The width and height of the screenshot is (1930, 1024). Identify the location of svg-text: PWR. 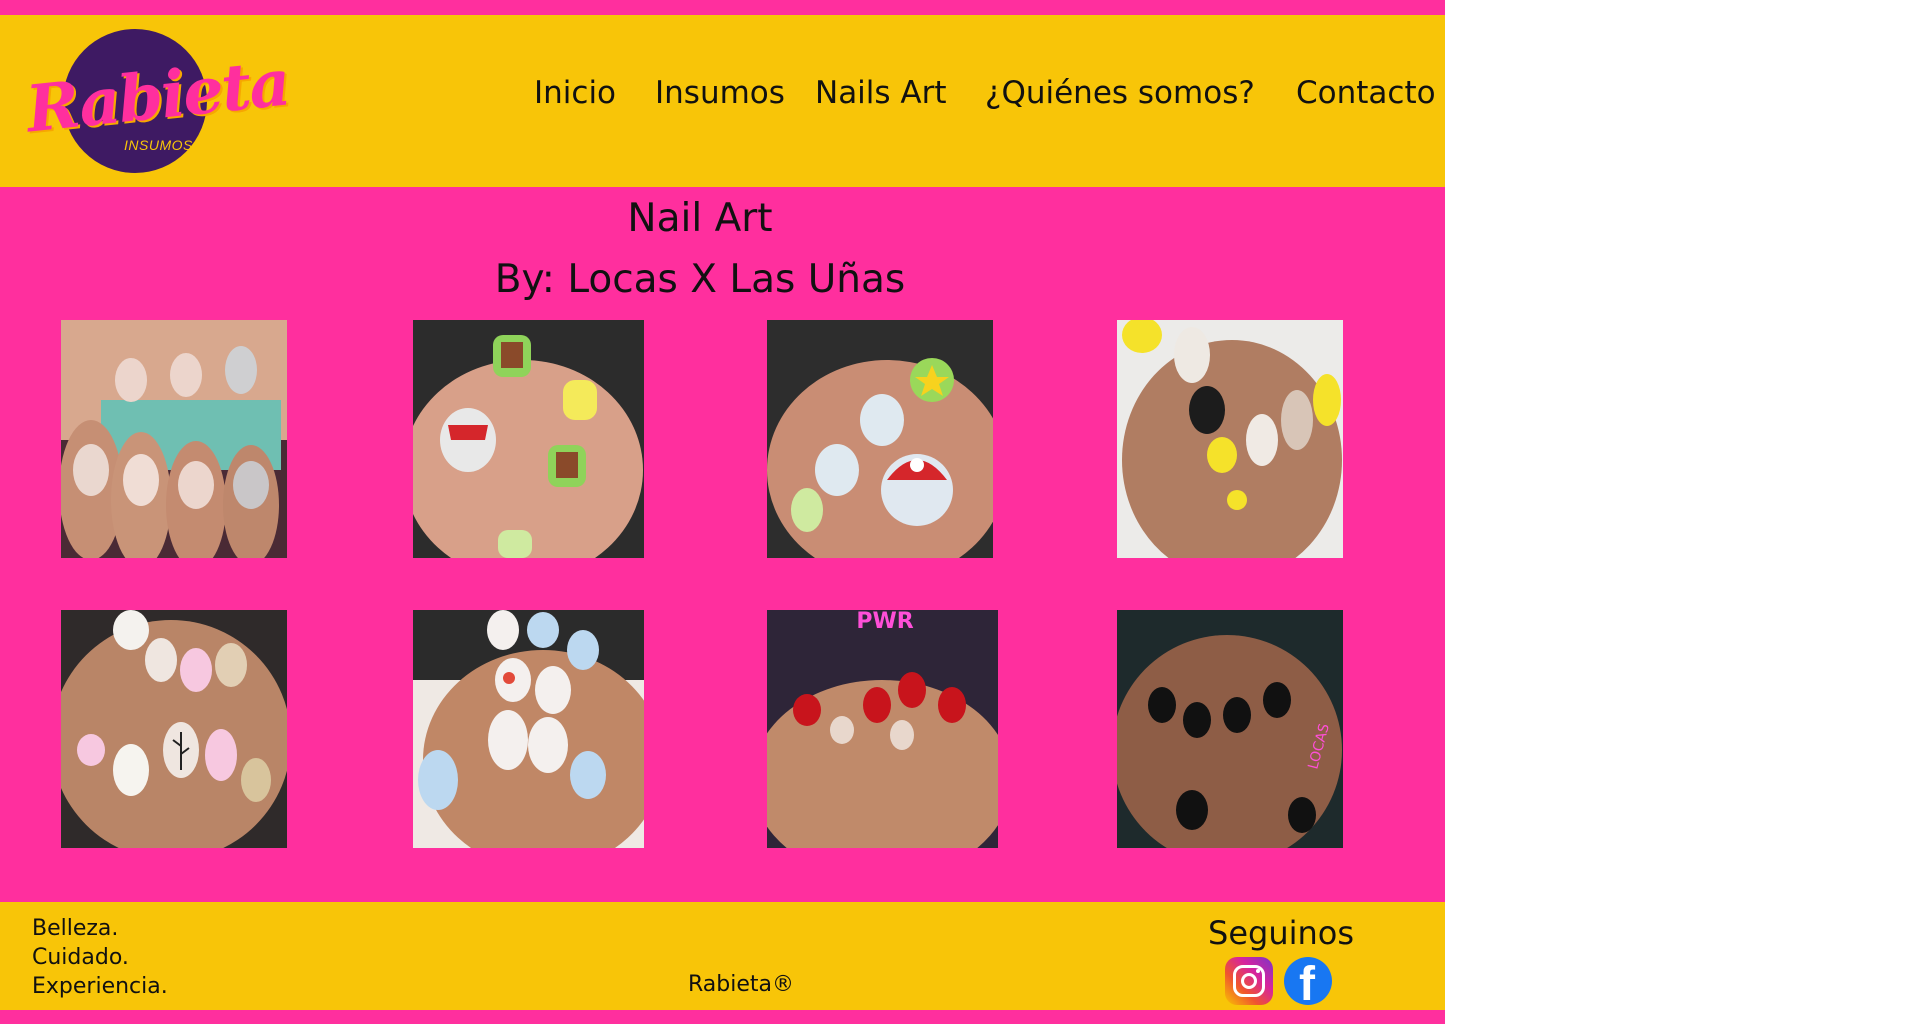
(884, 622).